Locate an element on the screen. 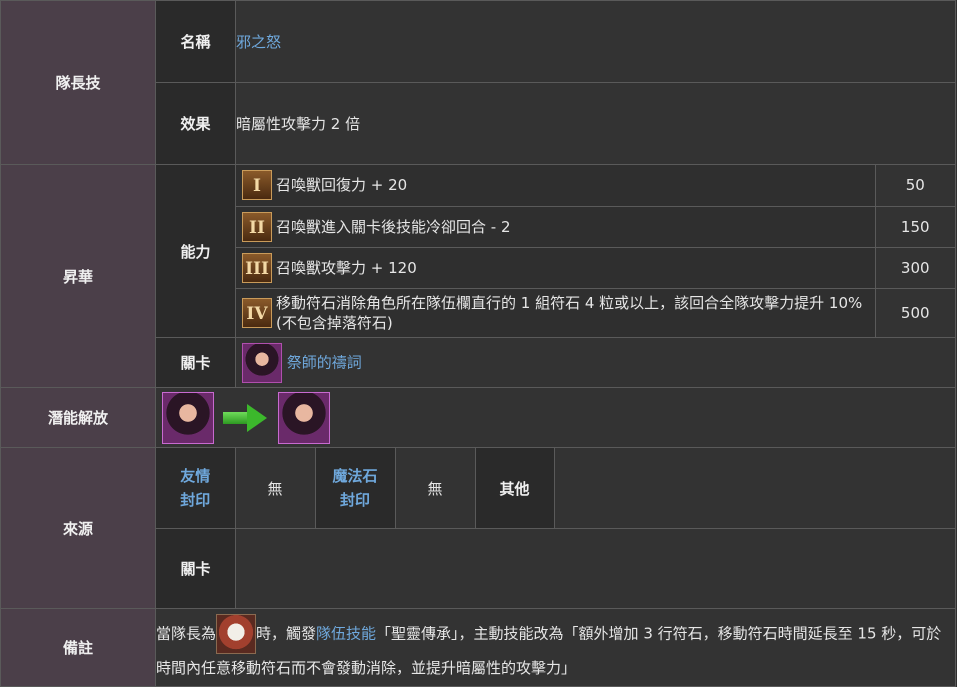  leader-portrait-icon is located at coordinates (236, 633).